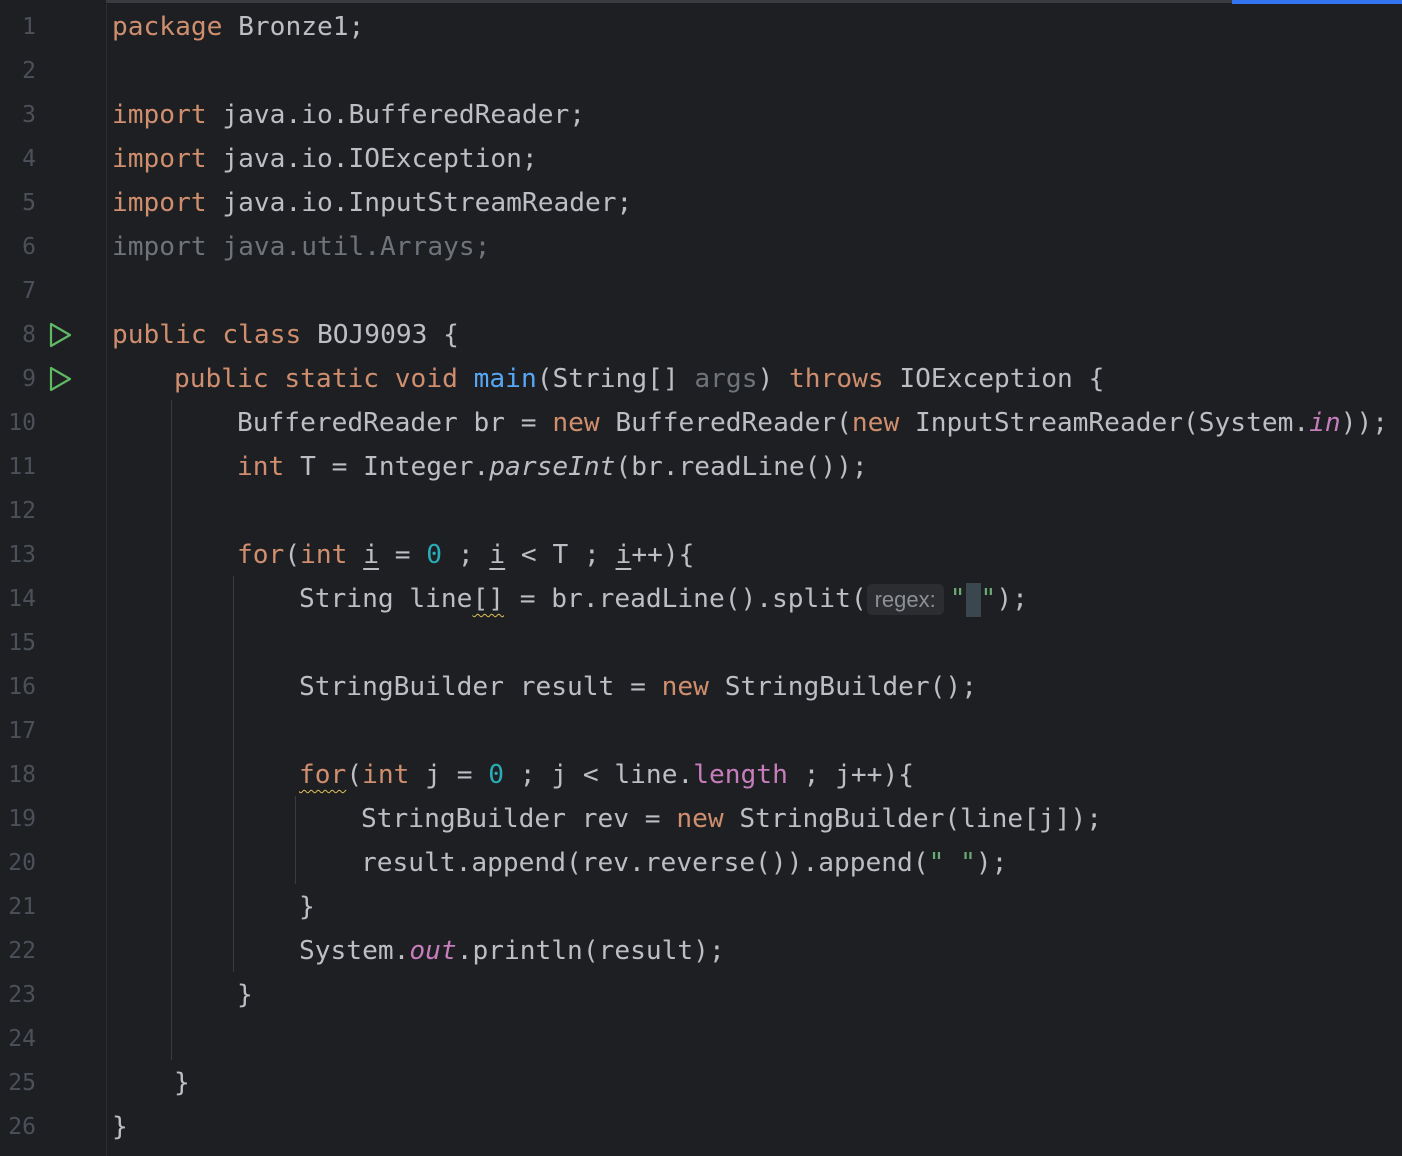 The width and height of the screenshot is (1402, 1156). I want to click on number-literal: 0, so click(496, 775).